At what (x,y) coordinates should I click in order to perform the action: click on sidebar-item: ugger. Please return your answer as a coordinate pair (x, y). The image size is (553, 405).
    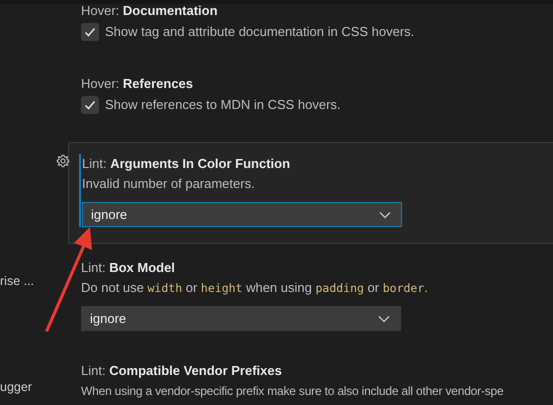
    Looking at the image, I should click on (22, 387).